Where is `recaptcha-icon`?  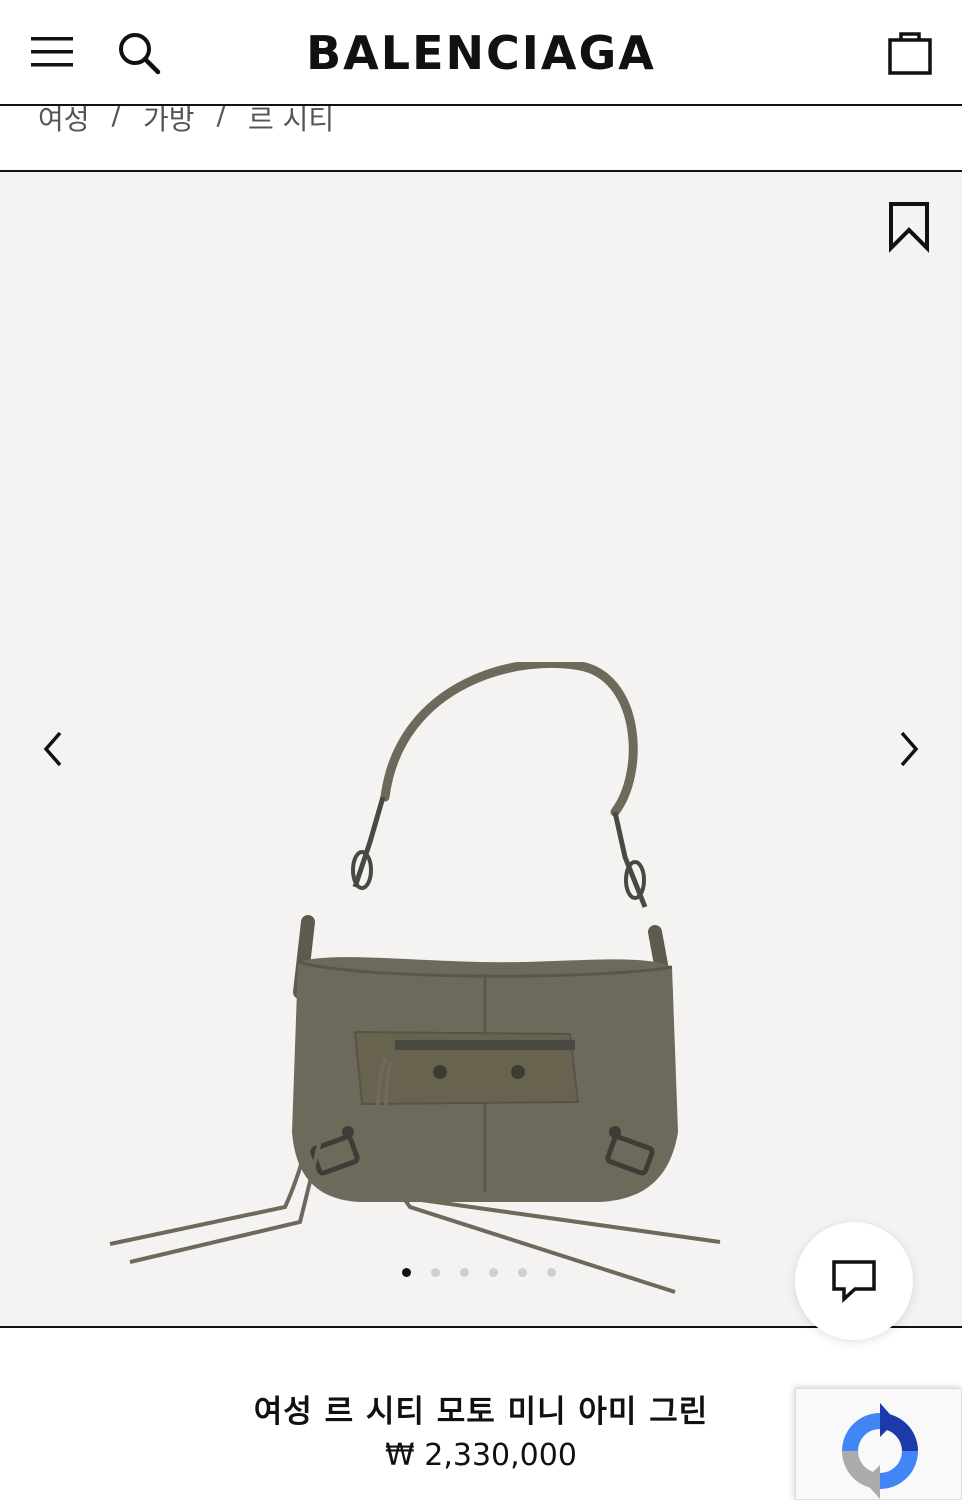
recaptcha-icon is located at coordinates (880, 1451).